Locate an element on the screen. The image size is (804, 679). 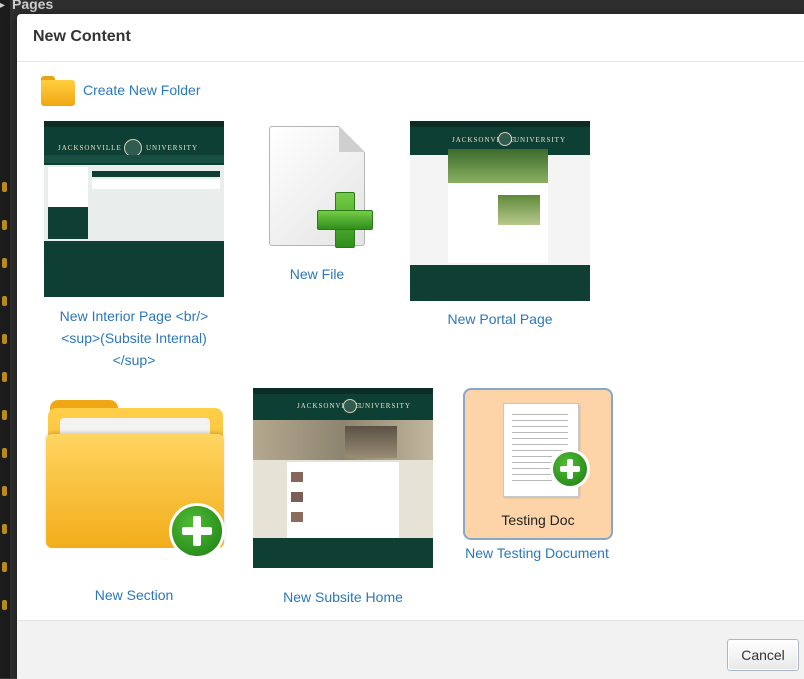
big-folder-icon is located at coordinates (137, 479).